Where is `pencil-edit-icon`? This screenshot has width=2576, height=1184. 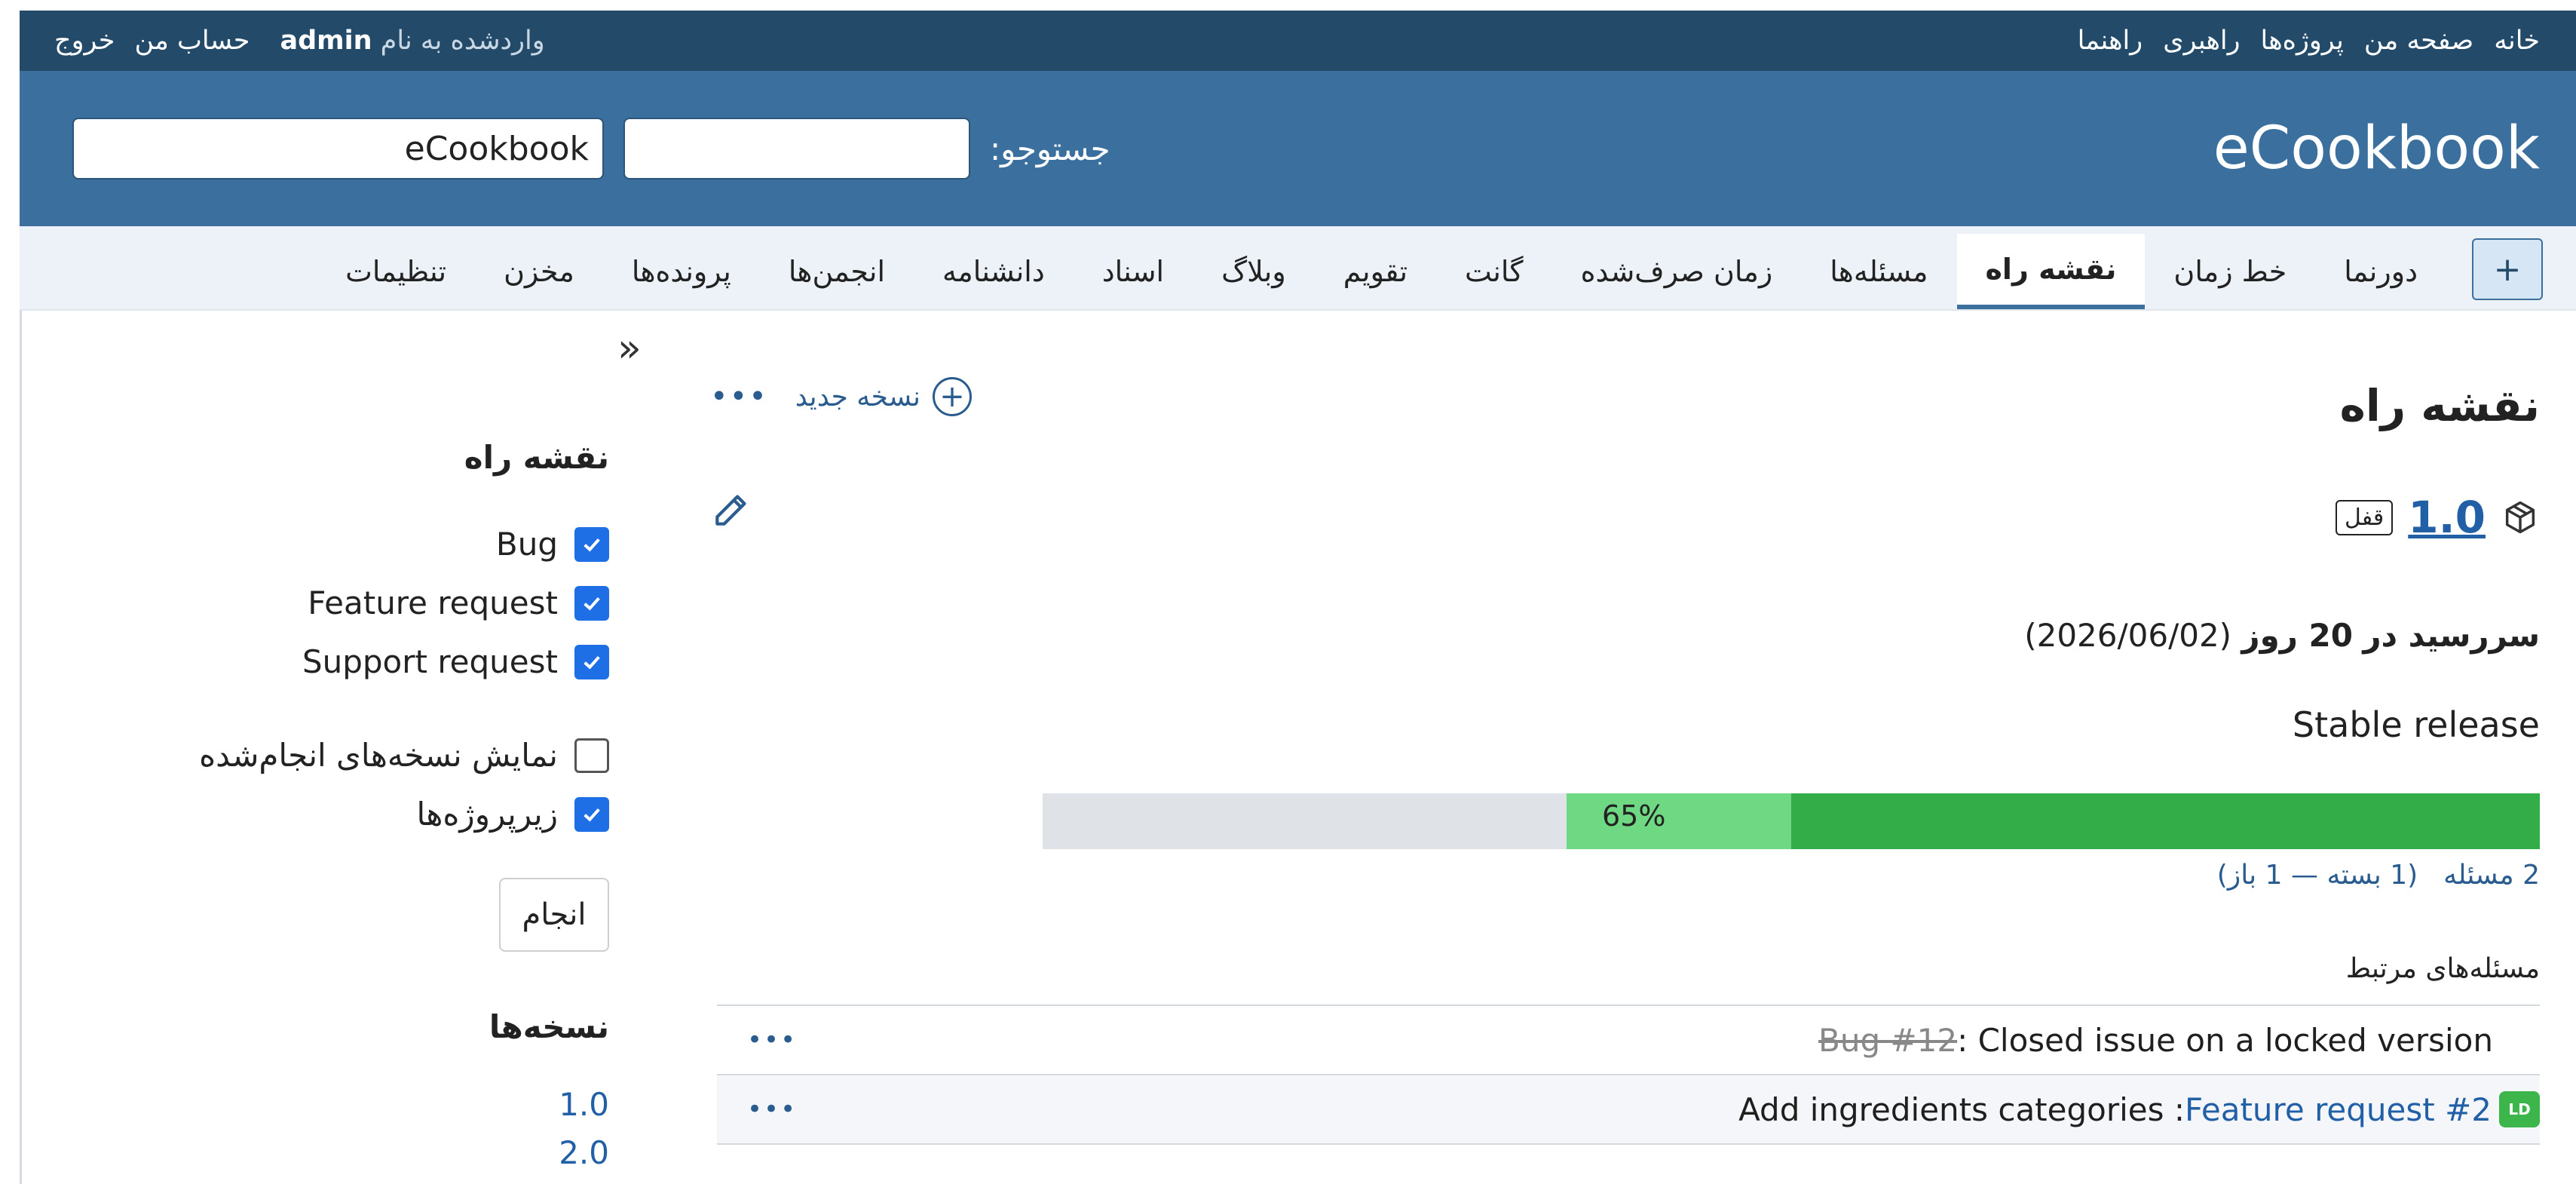
pencil-edit-icon is located at coordinates (731, 510).